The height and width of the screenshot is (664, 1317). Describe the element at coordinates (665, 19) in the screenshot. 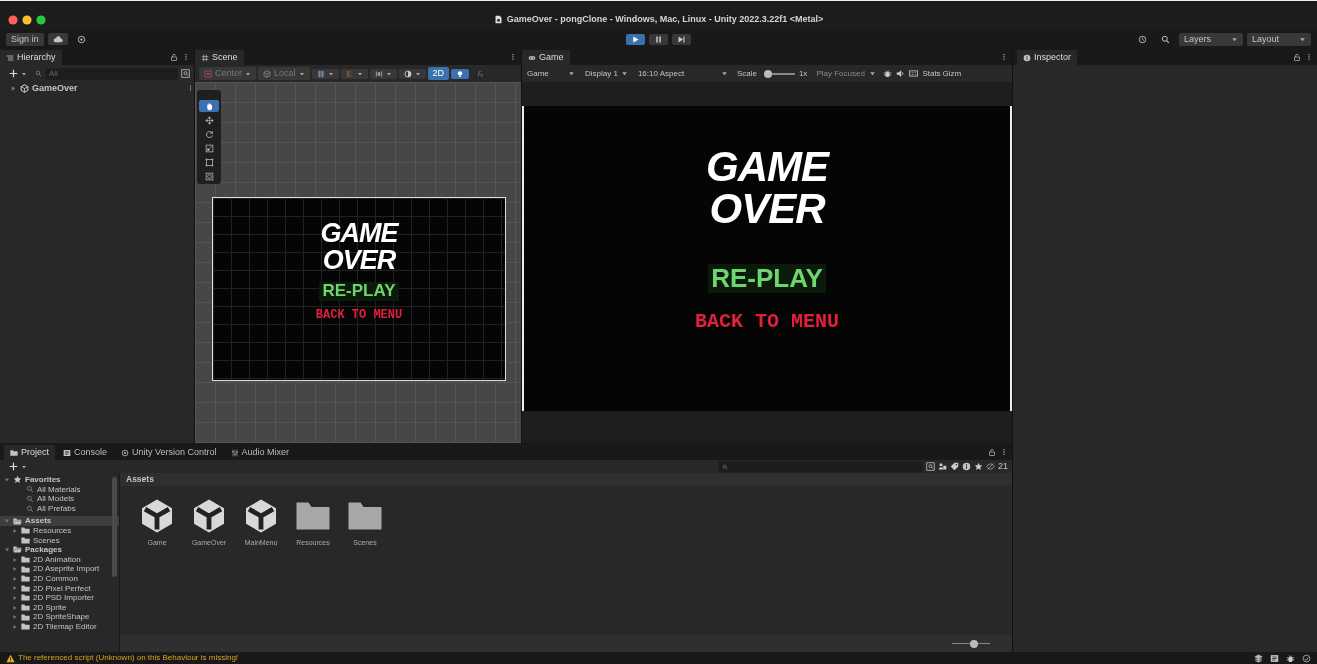

I see `window-title: GameOver - pongClone - Windows, Mac, Linux - Unity 2022.3.22f1 <Metal>` at that location.